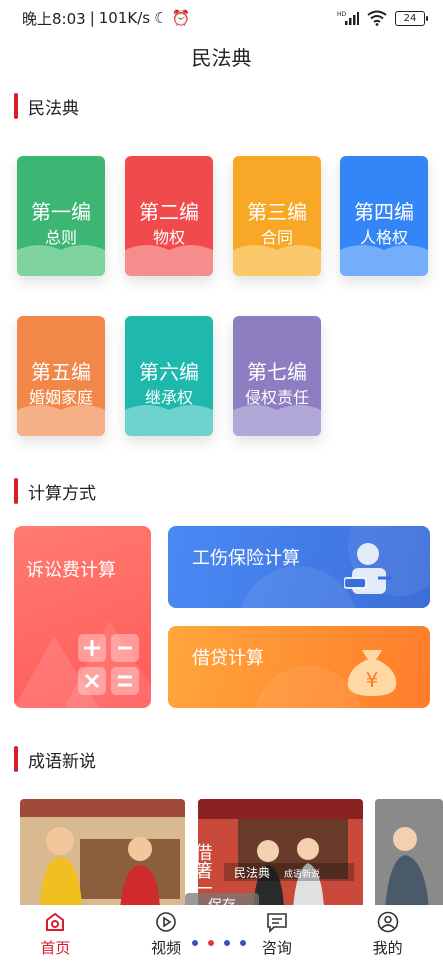  Describe the element at coordinates (384, 212) in the screenshot. I see `book-volume: 第四编` at that location.